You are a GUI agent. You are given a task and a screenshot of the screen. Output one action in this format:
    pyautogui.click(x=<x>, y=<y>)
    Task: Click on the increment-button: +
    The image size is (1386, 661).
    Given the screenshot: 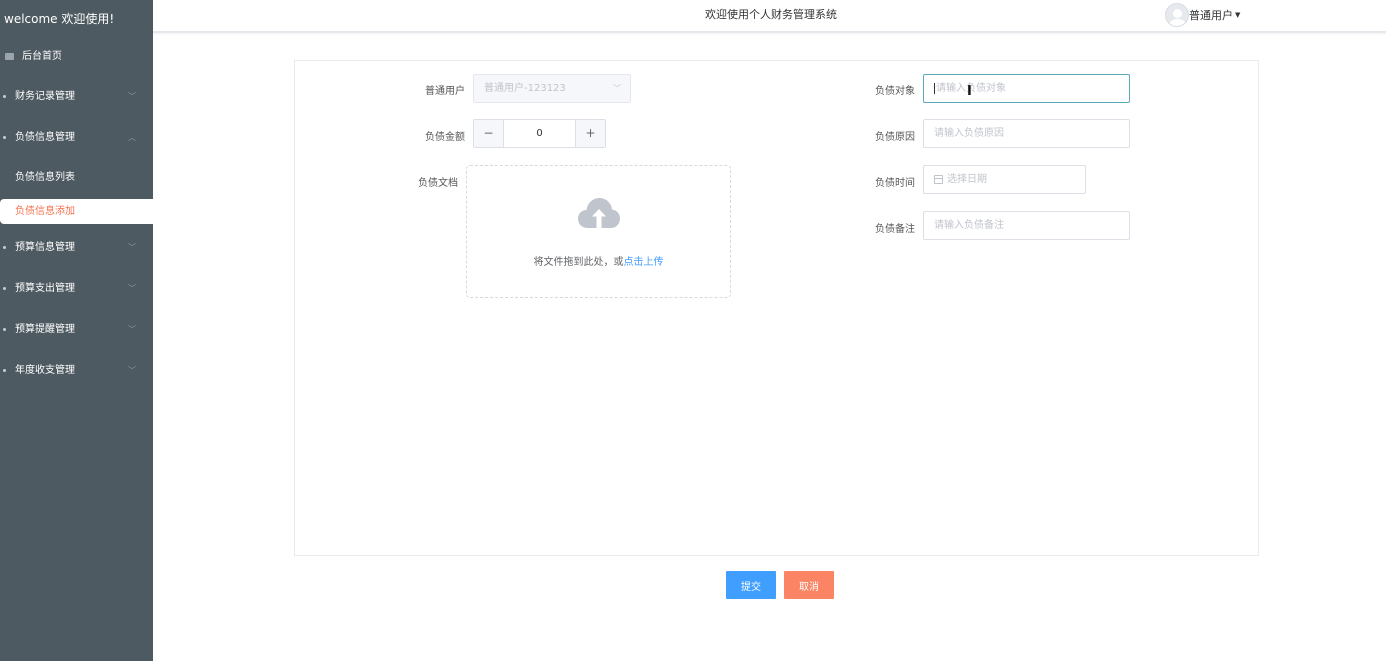 What is the action you would take?
    pyautogui.click(x=590, y=133)
    